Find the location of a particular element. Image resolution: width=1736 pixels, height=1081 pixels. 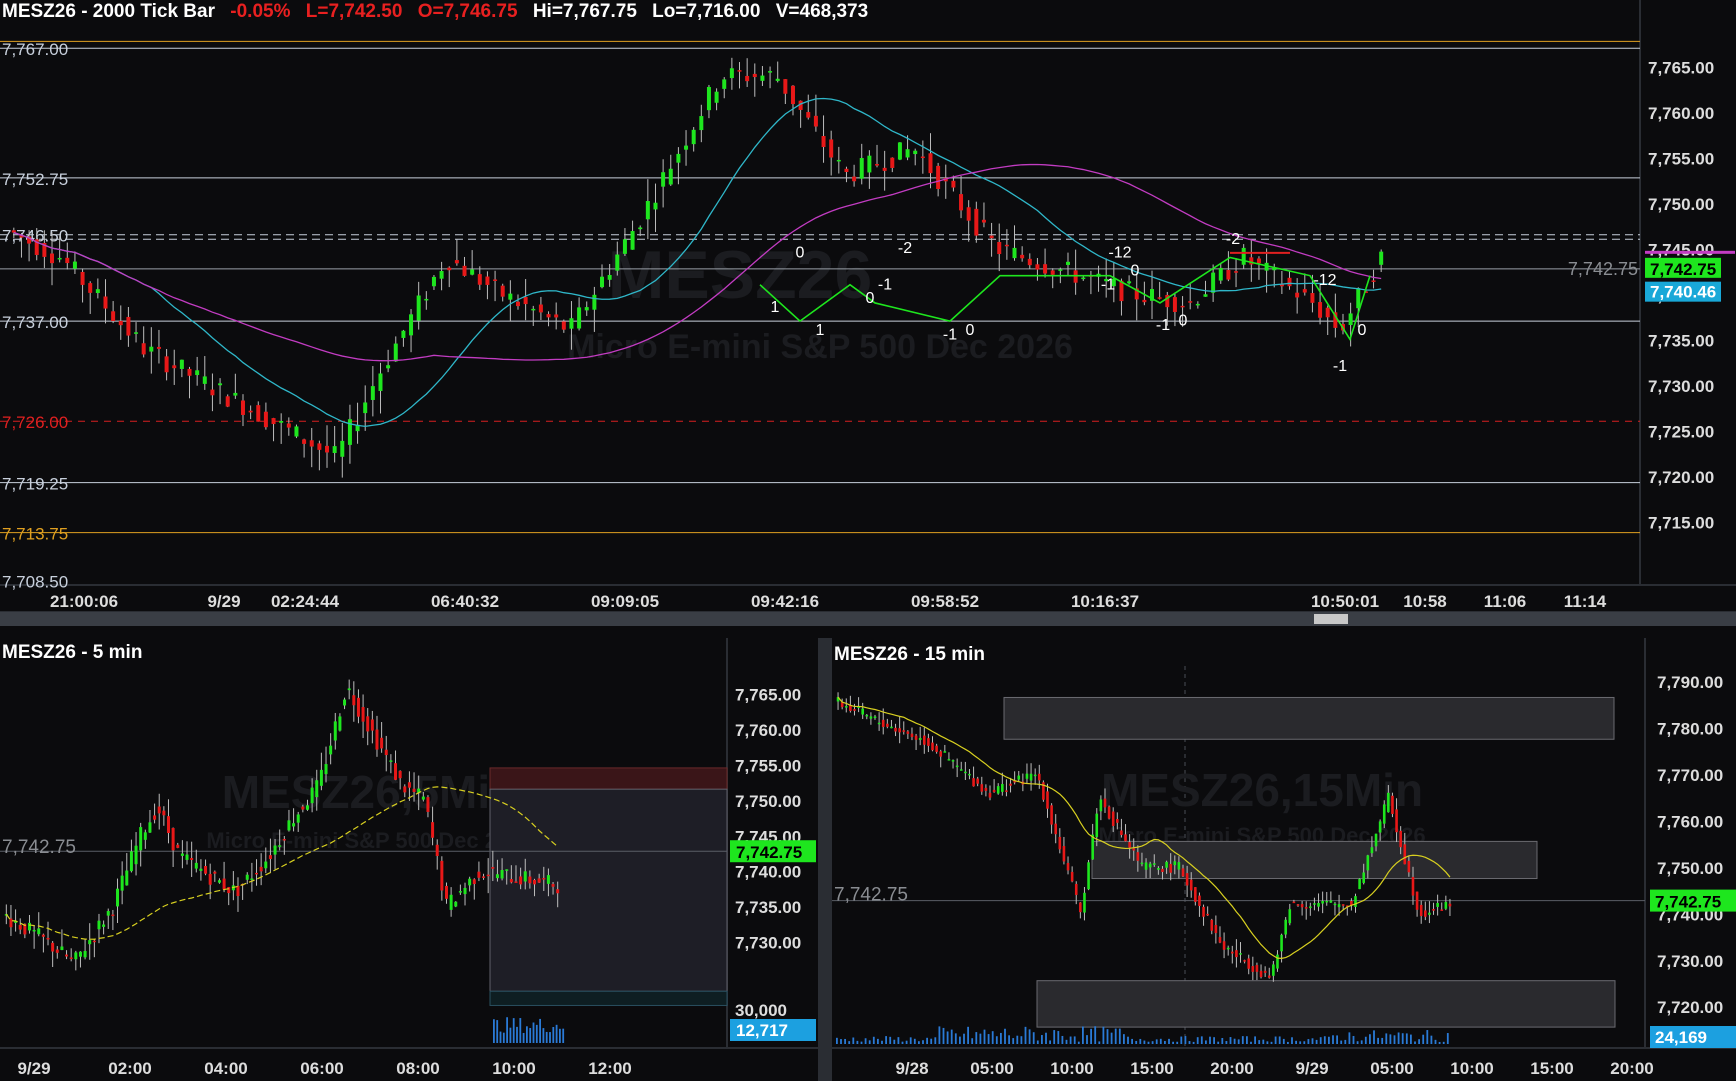

price-tick-label: 7,765.00 is located at coordinates (1681, 67).